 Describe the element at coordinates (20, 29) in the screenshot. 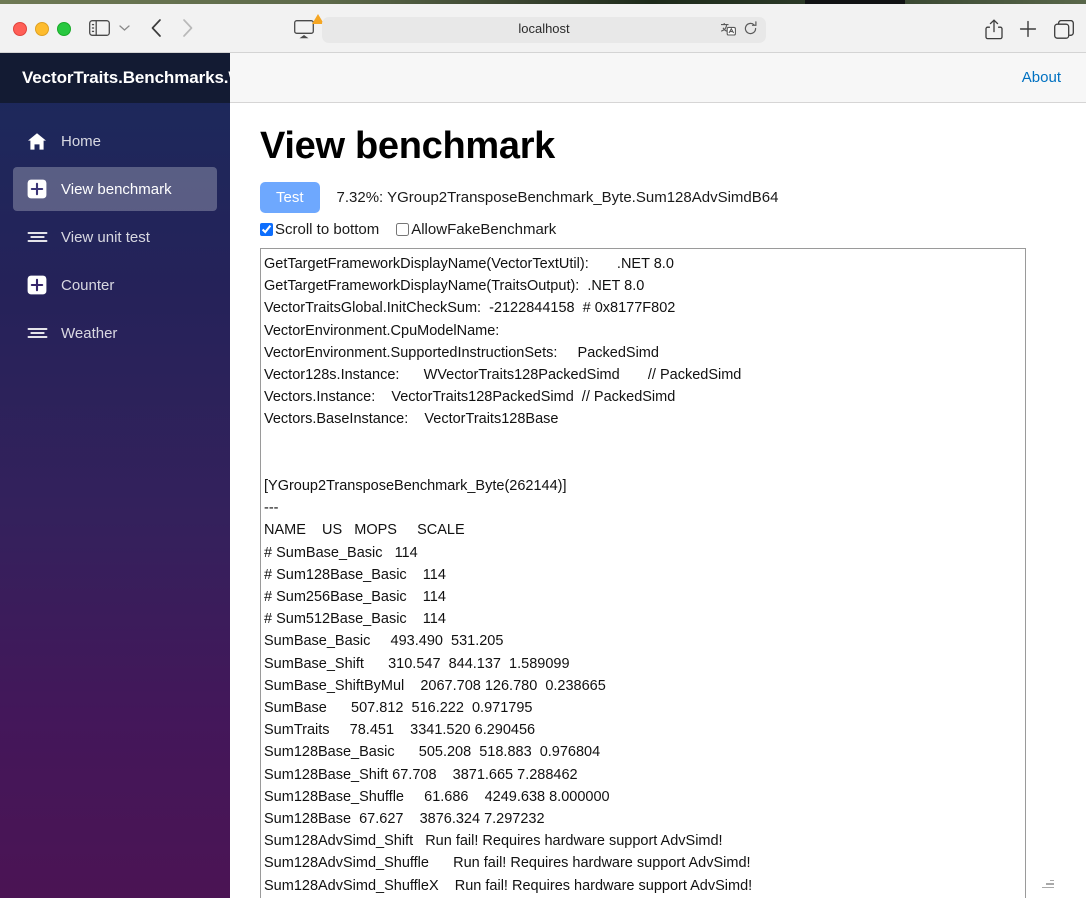

I see `close-window-button` at that location.